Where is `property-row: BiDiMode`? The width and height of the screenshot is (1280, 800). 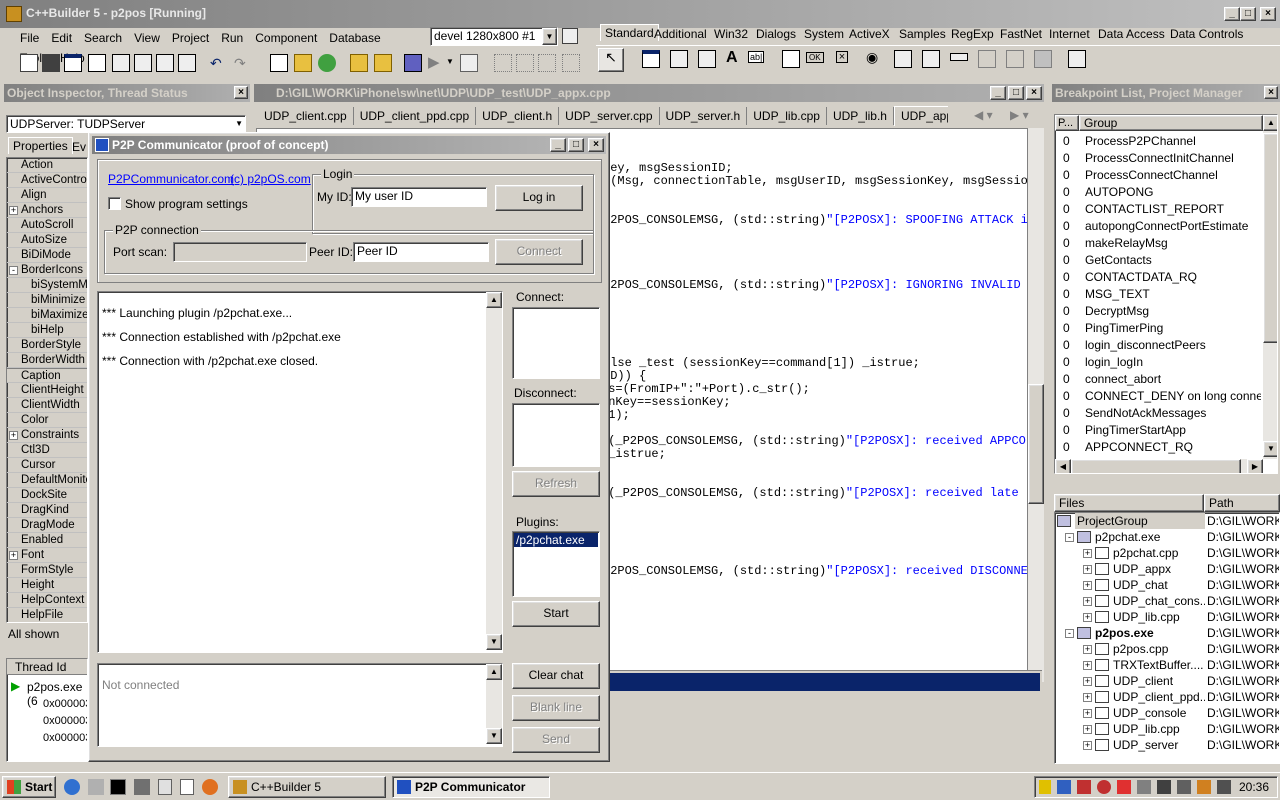
property-row: BiDiMode is located at coordinates (47, 255).